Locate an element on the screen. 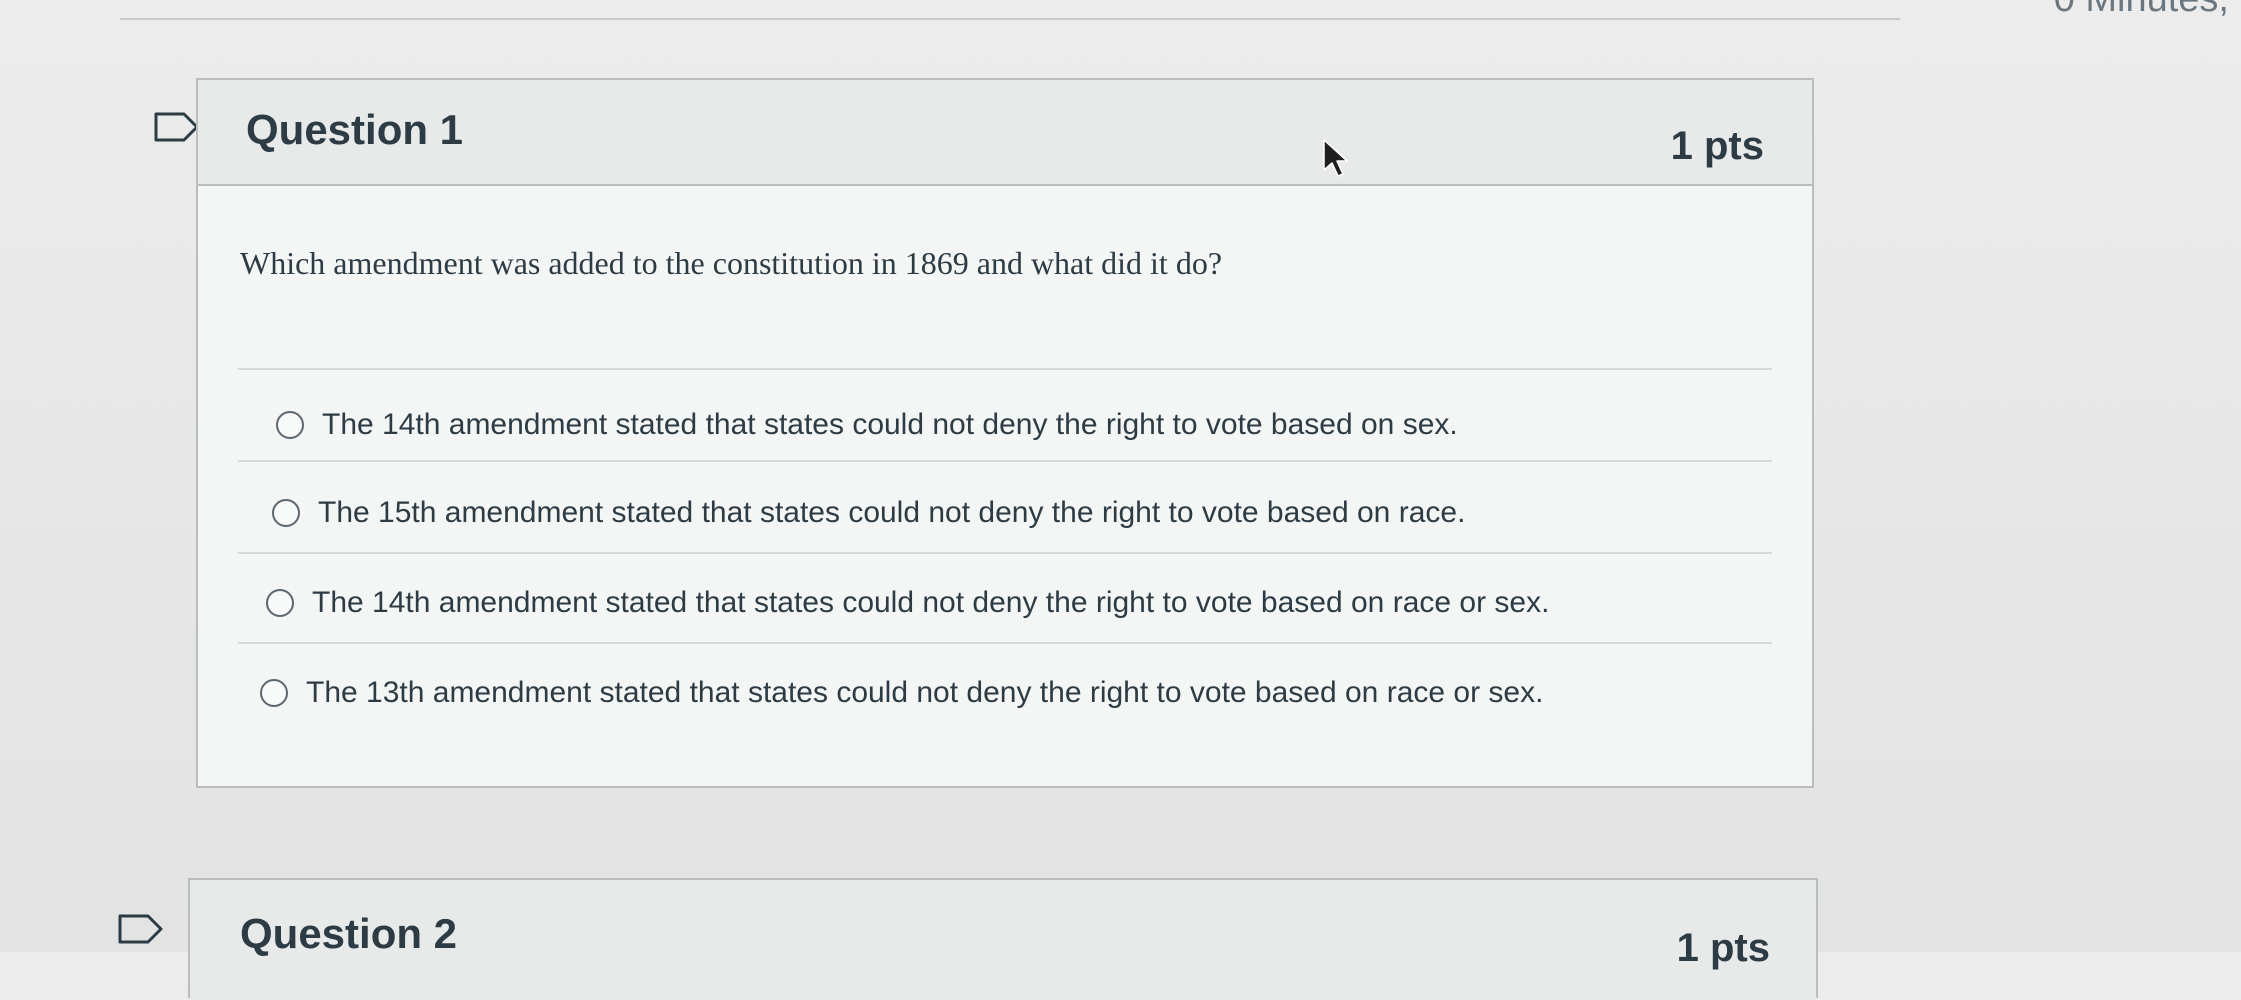 The image size is (2241, 1000). question-2-card: Question 2 1 pts is located at coordinates (1003, 939).